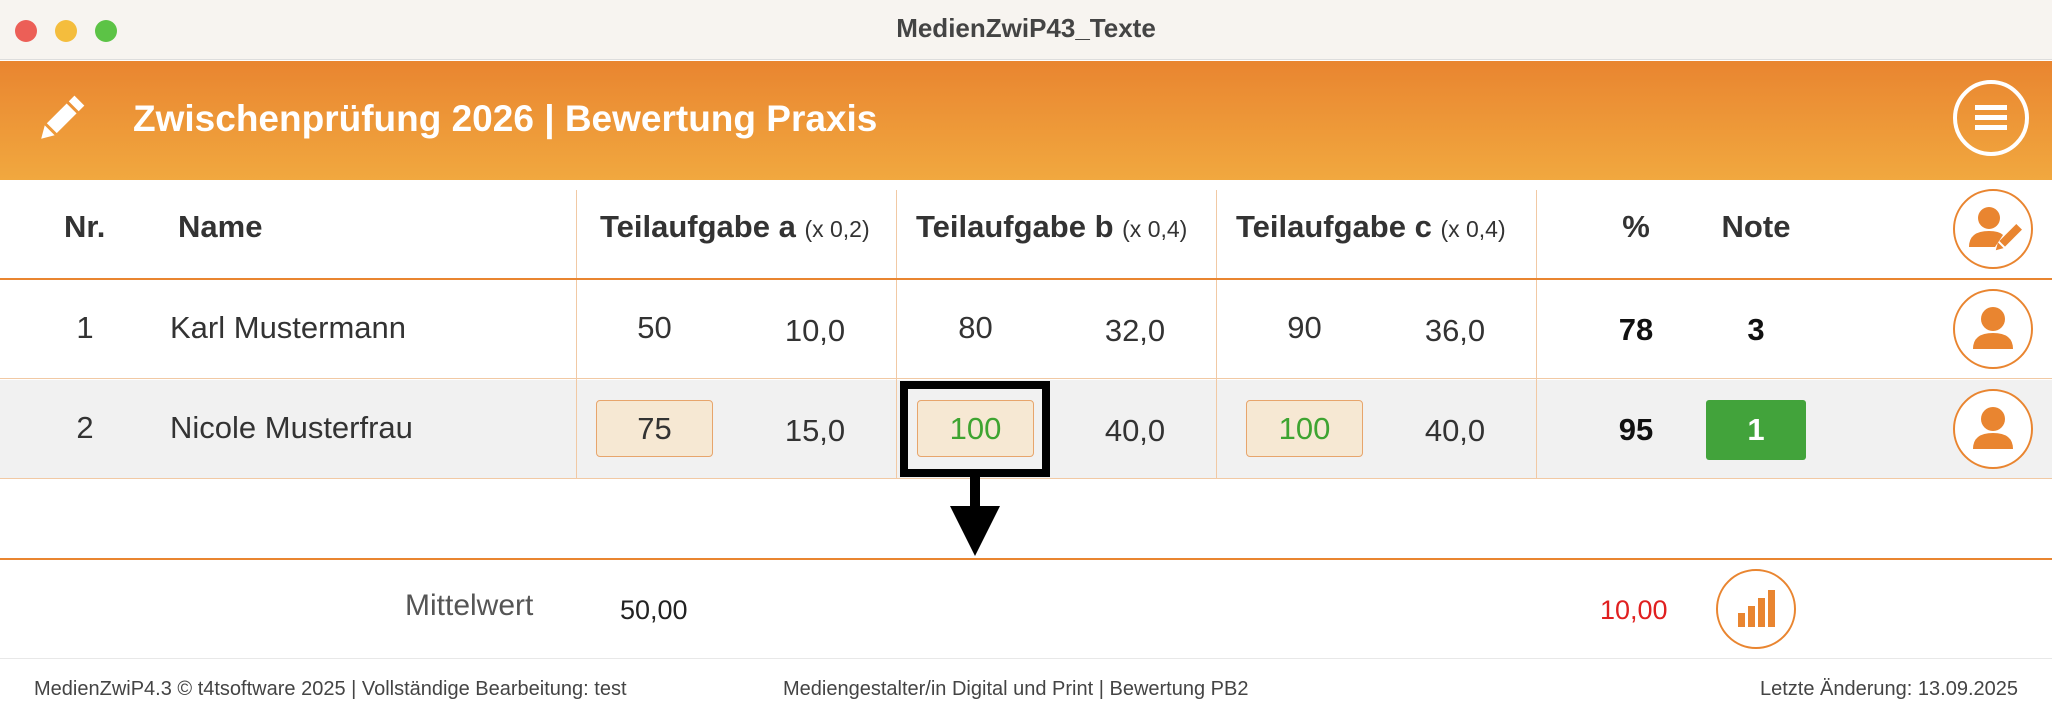 The height and width of the screenshot is (718, 2052). I want to click on page-title: Zwischenprüfung 2026 | Bewertung Praxis, so click(505, 118).